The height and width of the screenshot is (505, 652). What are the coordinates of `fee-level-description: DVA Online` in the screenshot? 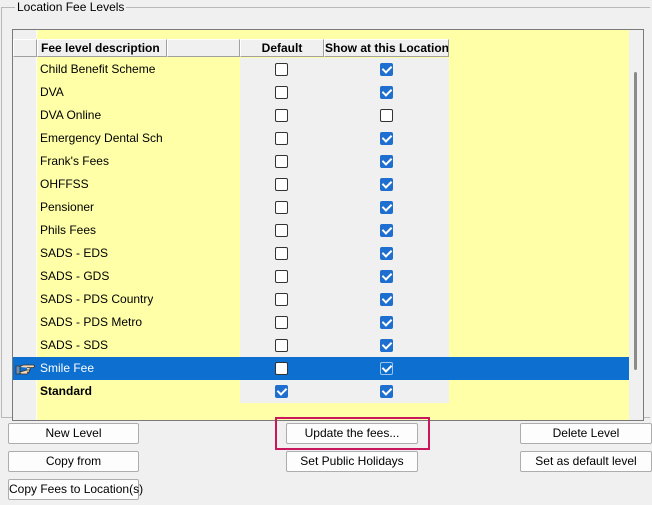 It's located at (138, 115).